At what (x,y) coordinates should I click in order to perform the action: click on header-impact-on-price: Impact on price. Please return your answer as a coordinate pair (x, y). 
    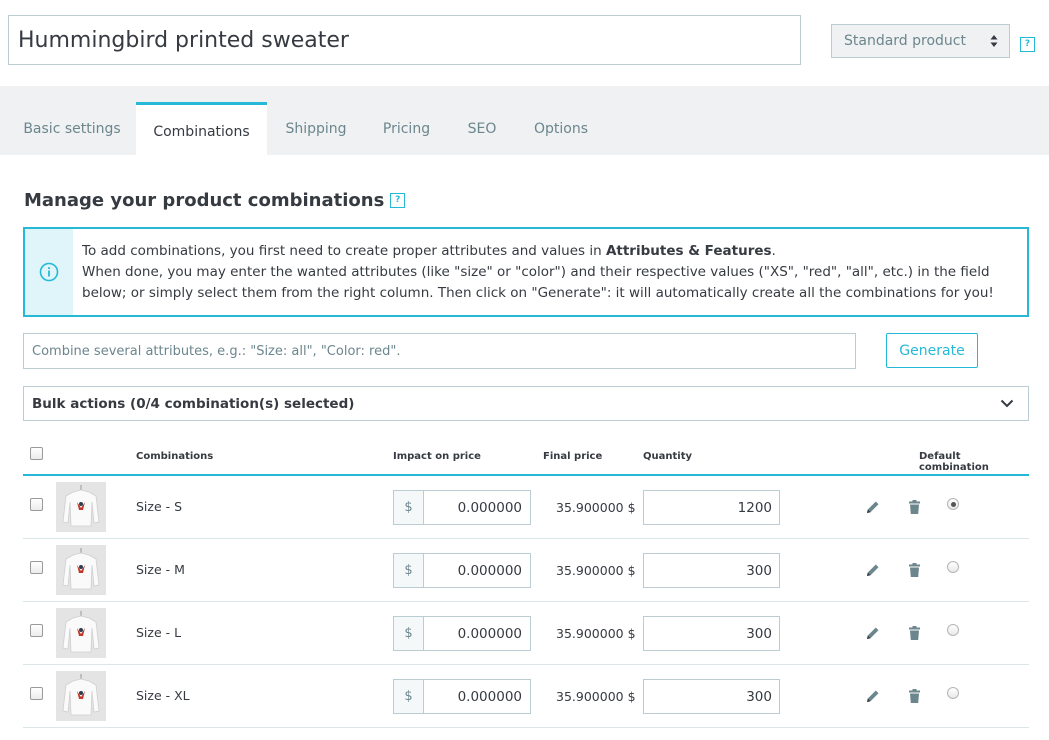
    Looking at the image, I should click on (437, 456).